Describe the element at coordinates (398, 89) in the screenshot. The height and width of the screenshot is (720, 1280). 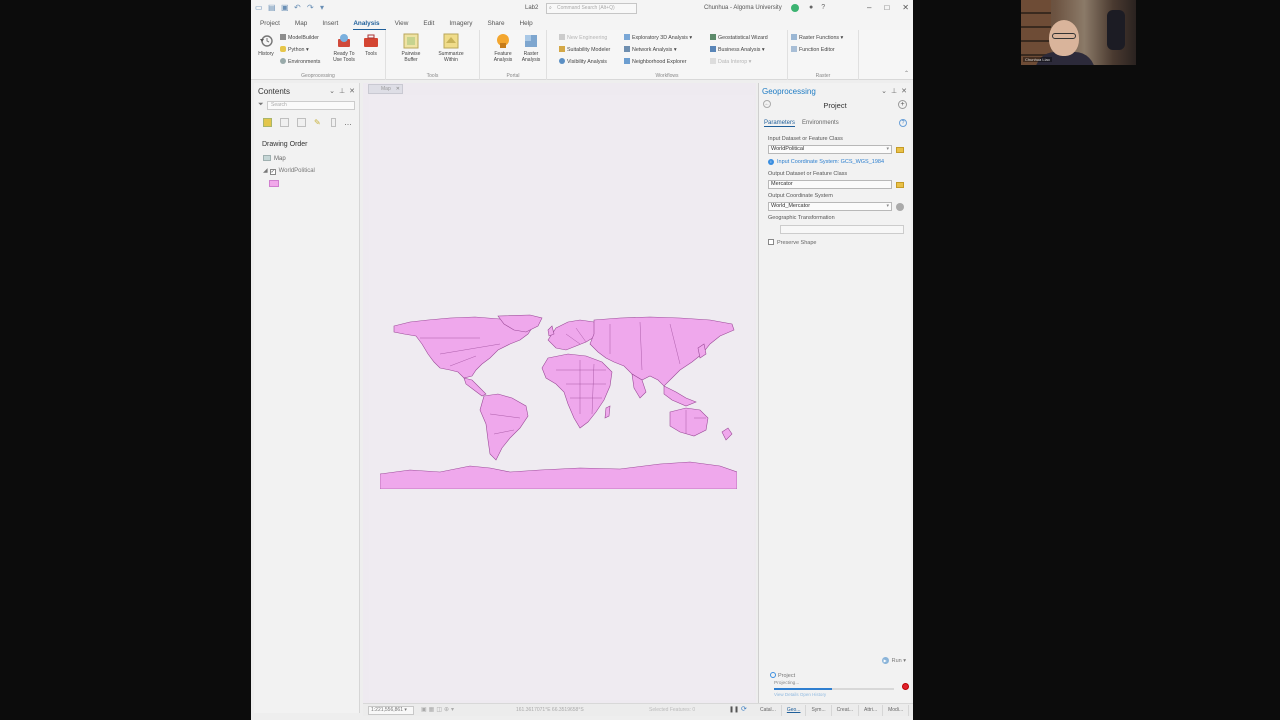
I see `close-map-tab-icon: ✕` at that location.